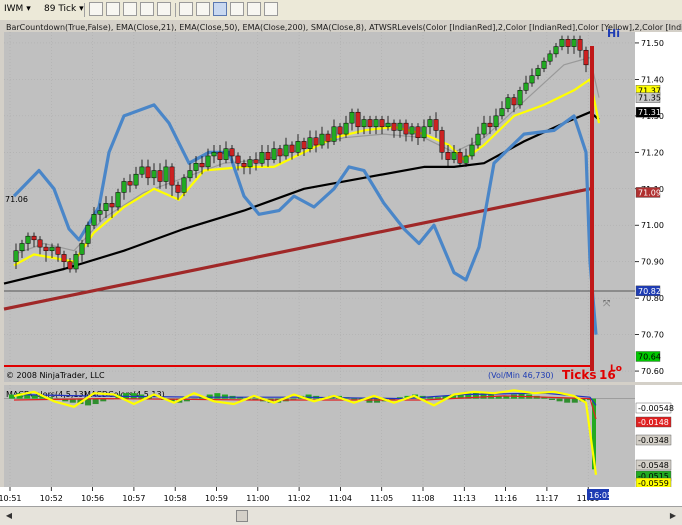 Image resolution: width=682 pixels, height=525 pixels. I want to click on candle-style-icon, so click(113, 9).